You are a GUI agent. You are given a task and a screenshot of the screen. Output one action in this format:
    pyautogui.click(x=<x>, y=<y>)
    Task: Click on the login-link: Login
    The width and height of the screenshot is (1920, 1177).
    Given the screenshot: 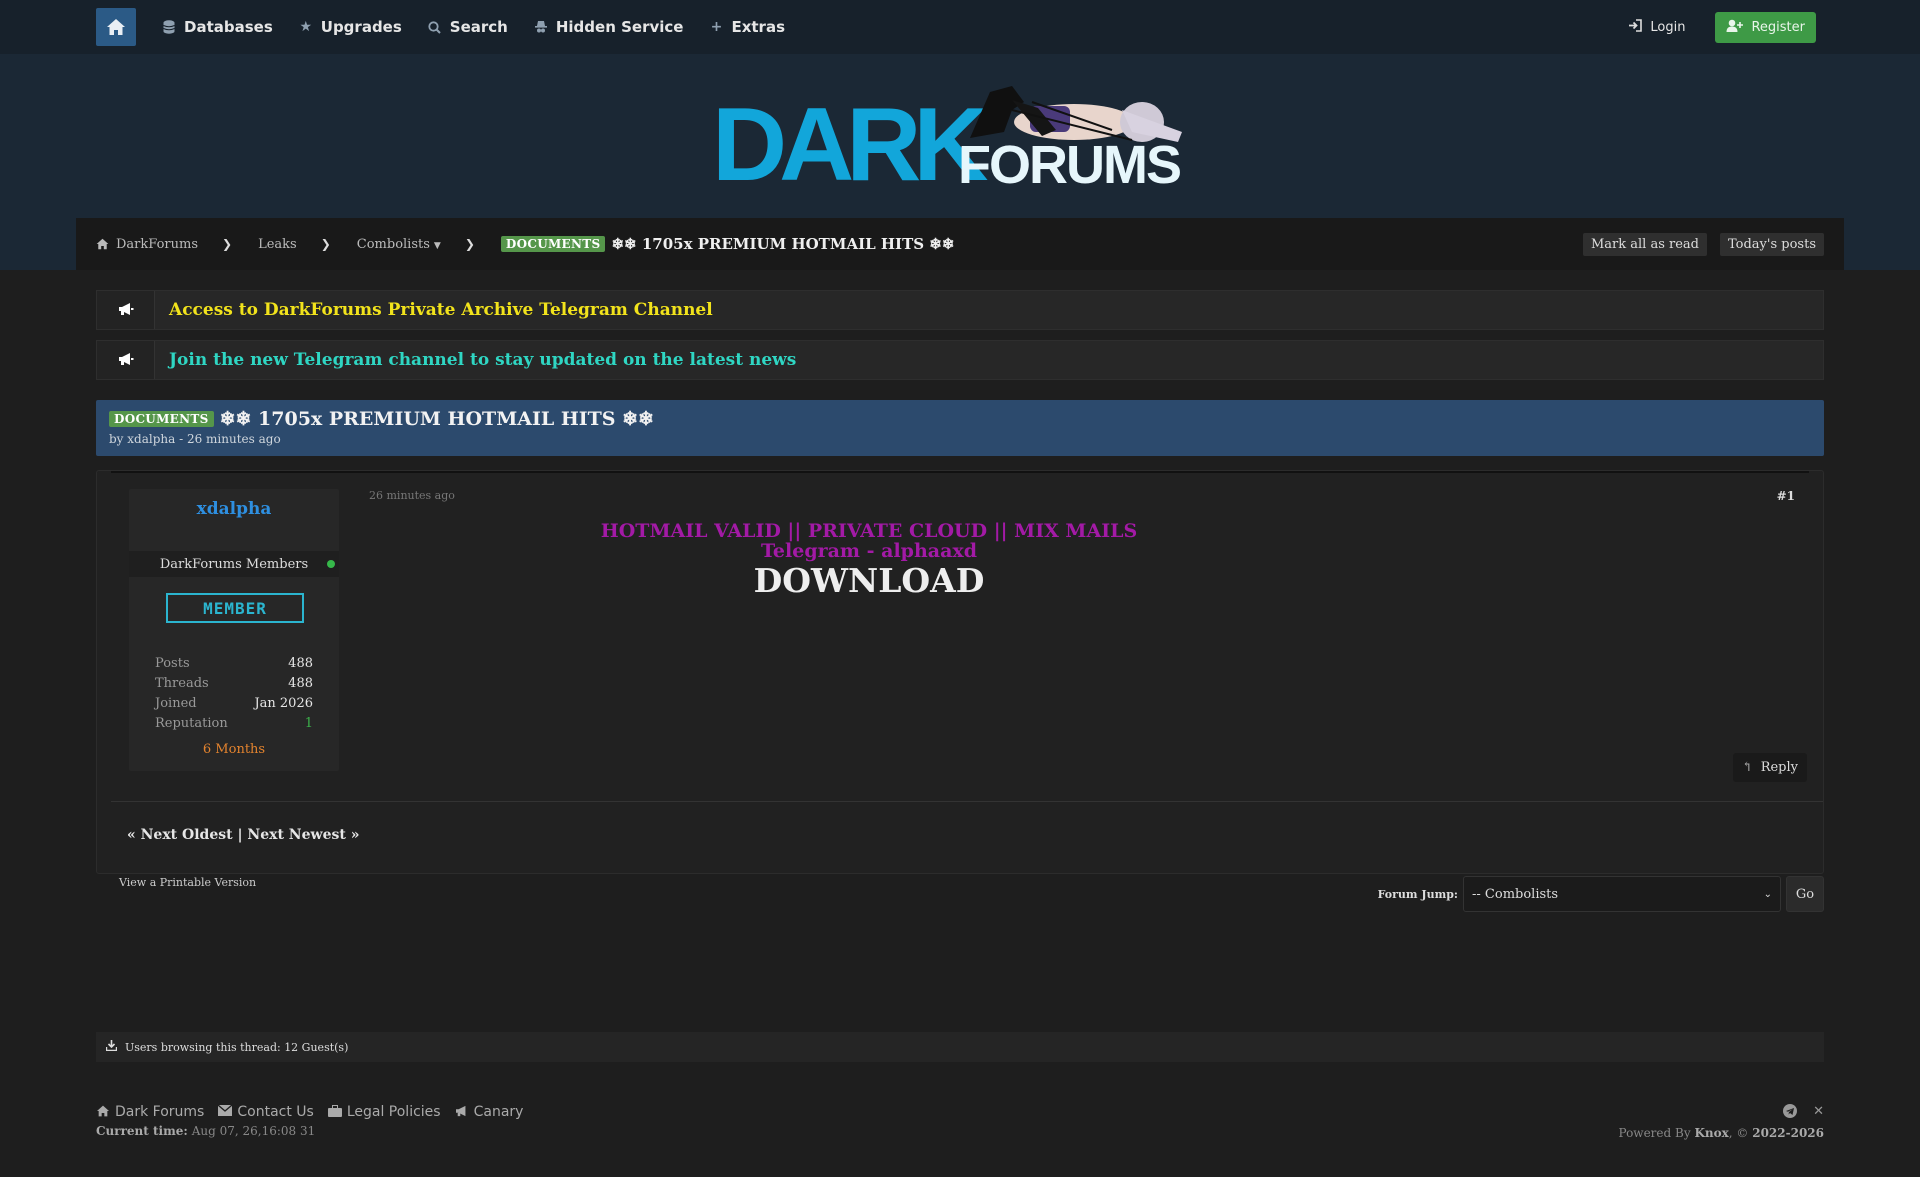 What is the action you would take?
    pyautogui.click(x=1657, y=27)
    